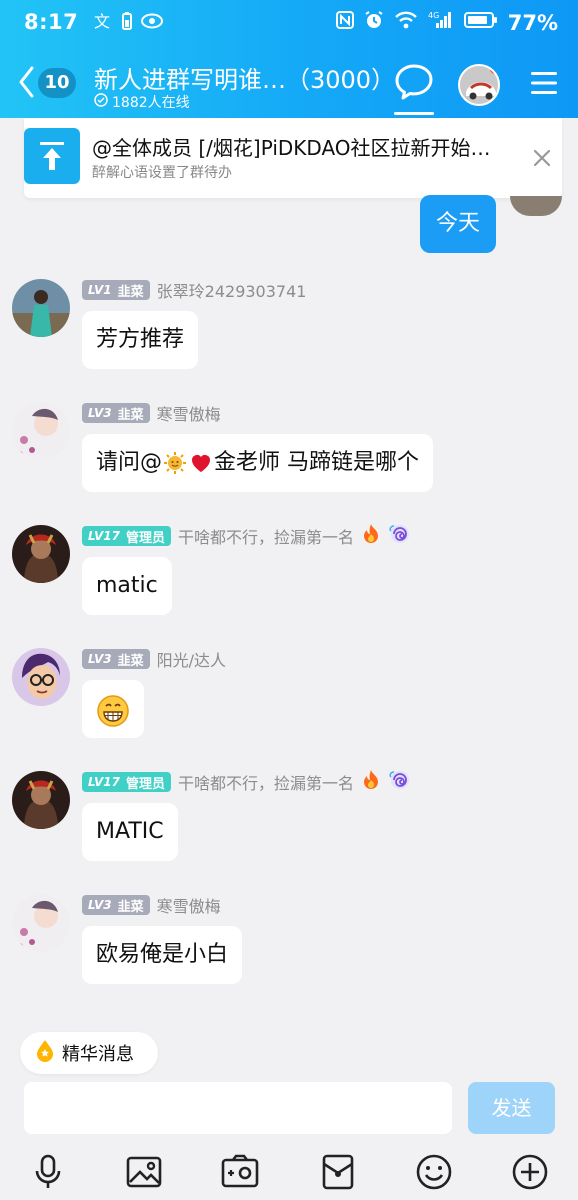  I want to click on red-packet-icon, so click(338, 1172).